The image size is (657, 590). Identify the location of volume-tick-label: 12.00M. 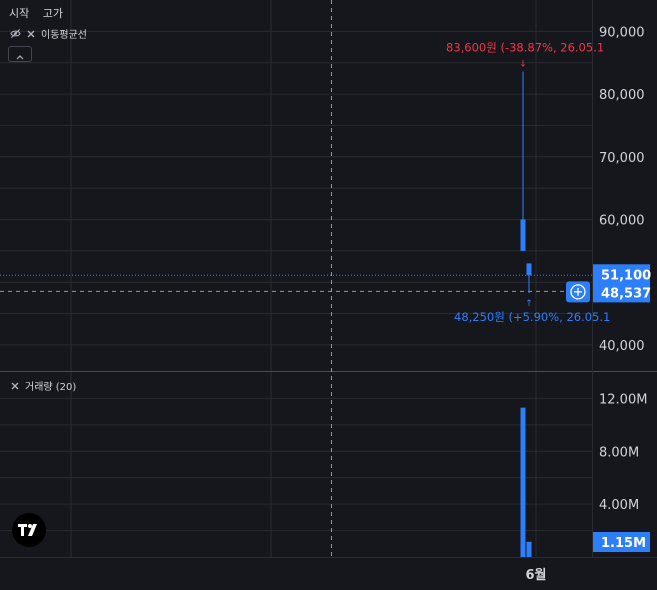
(623, 399).